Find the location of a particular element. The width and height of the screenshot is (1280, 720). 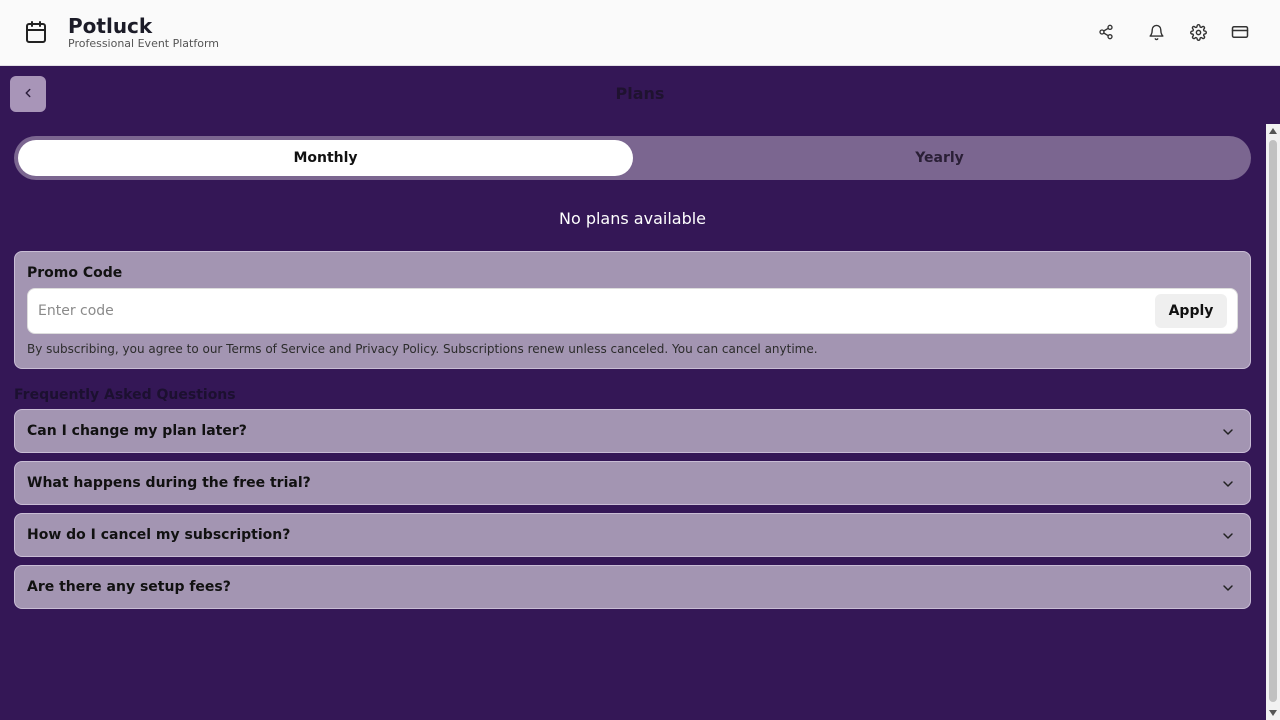

gear-icon is located at coordinates (1198, 32).